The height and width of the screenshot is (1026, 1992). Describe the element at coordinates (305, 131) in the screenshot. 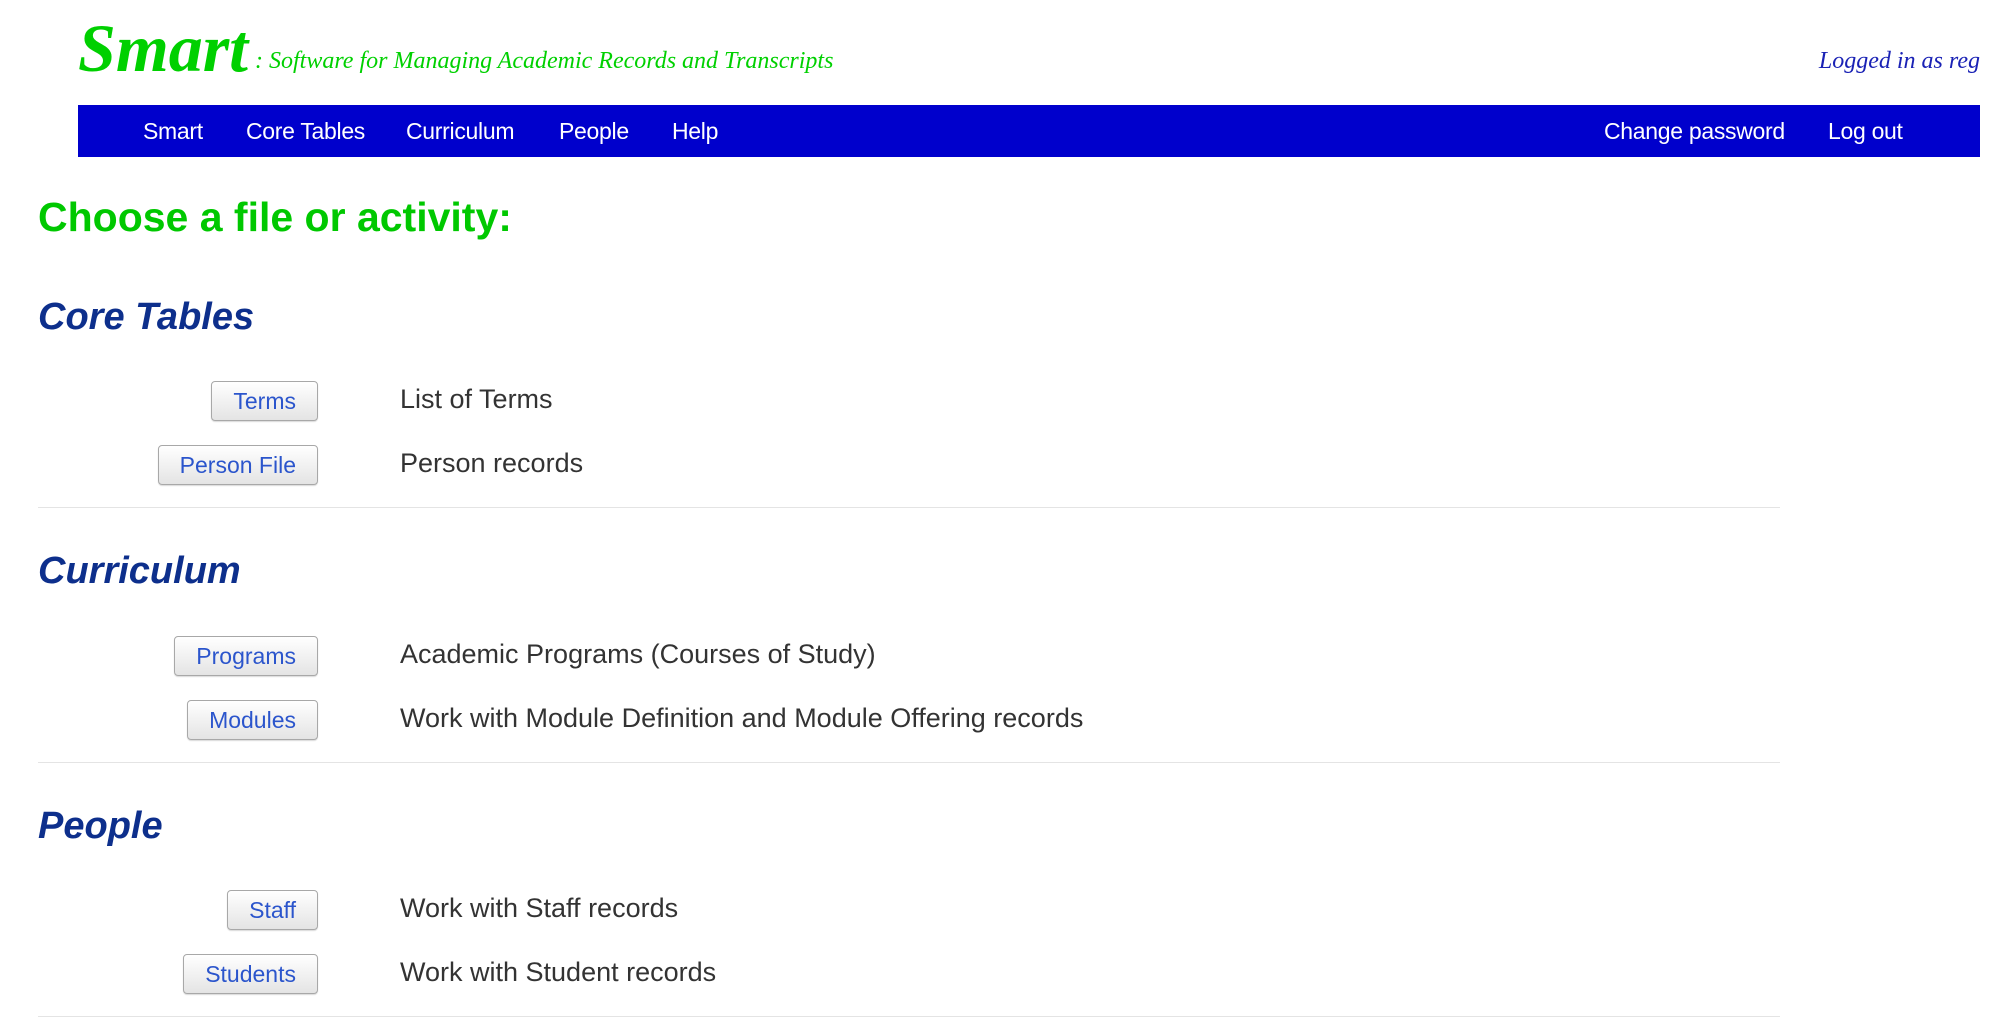

I see `nav-core-tables: Core Tables` at that location.